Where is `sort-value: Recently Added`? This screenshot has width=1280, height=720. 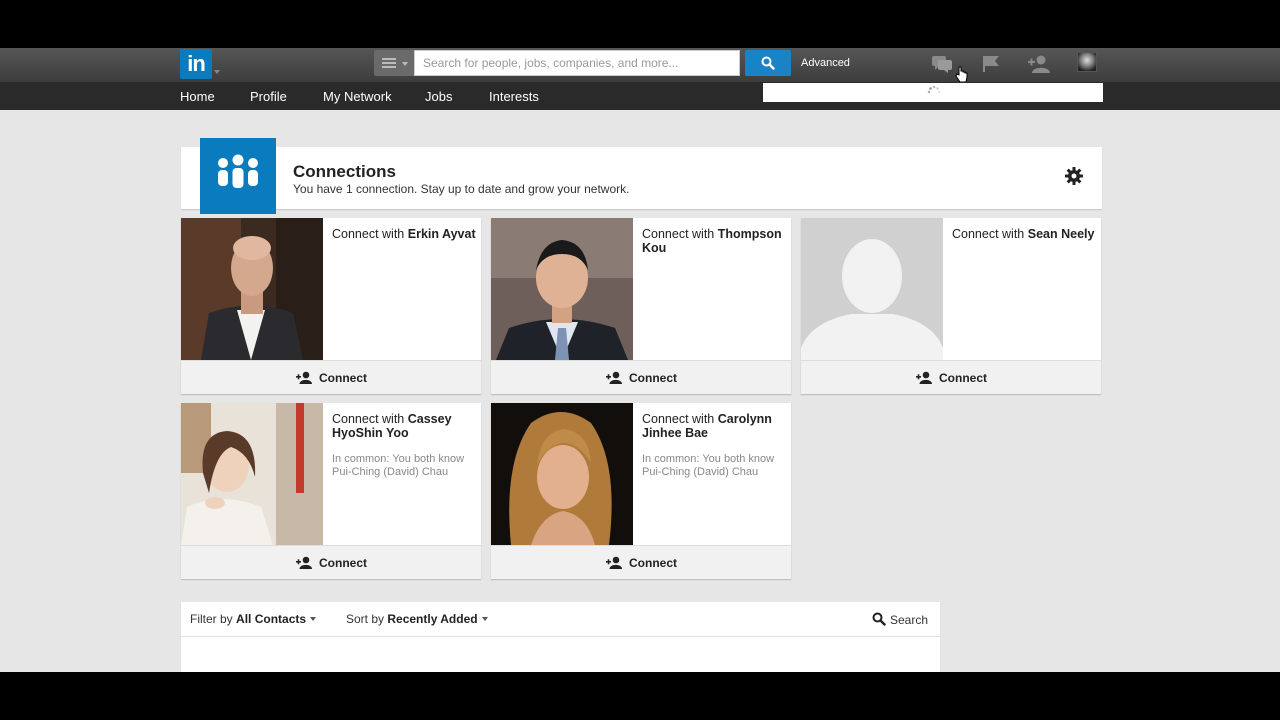
sort-value: Recently Added is located at coordinates (432, 619).